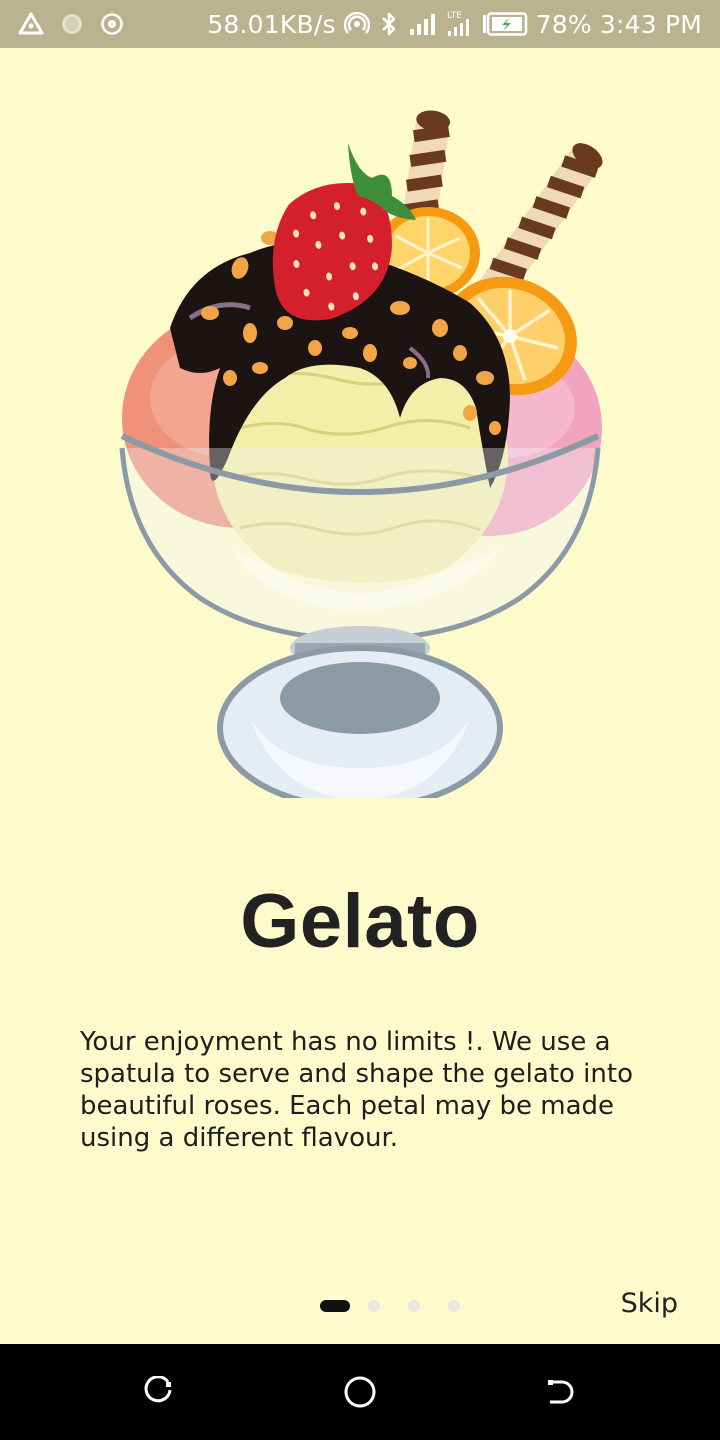  Describe the element at coordinates (112, 24) in the screenshot. I see `target-icon` at that location.